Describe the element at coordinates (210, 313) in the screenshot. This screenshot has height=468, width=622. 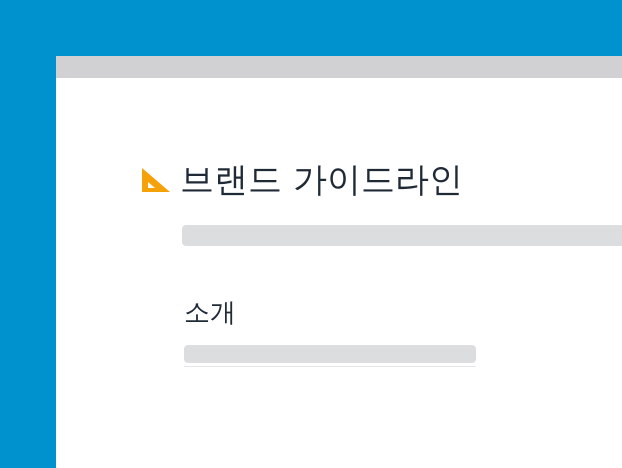
I see `section-heading: 소개` at that location.